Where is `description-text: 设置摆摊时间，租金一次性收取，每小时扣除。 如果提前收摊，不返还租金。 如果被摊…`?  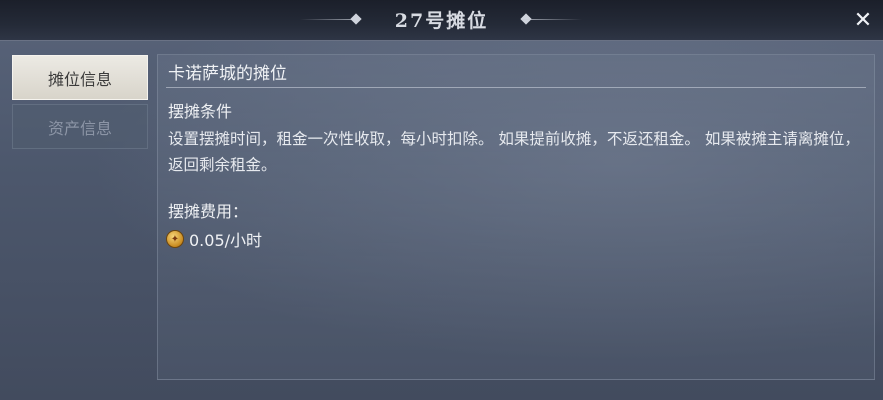 description-text: 设置摆摊时间，租金一次性收取，每小时扣除。 如果提前收摊，不返还租金。 如果被摊… is located at coordinates (514, 152).